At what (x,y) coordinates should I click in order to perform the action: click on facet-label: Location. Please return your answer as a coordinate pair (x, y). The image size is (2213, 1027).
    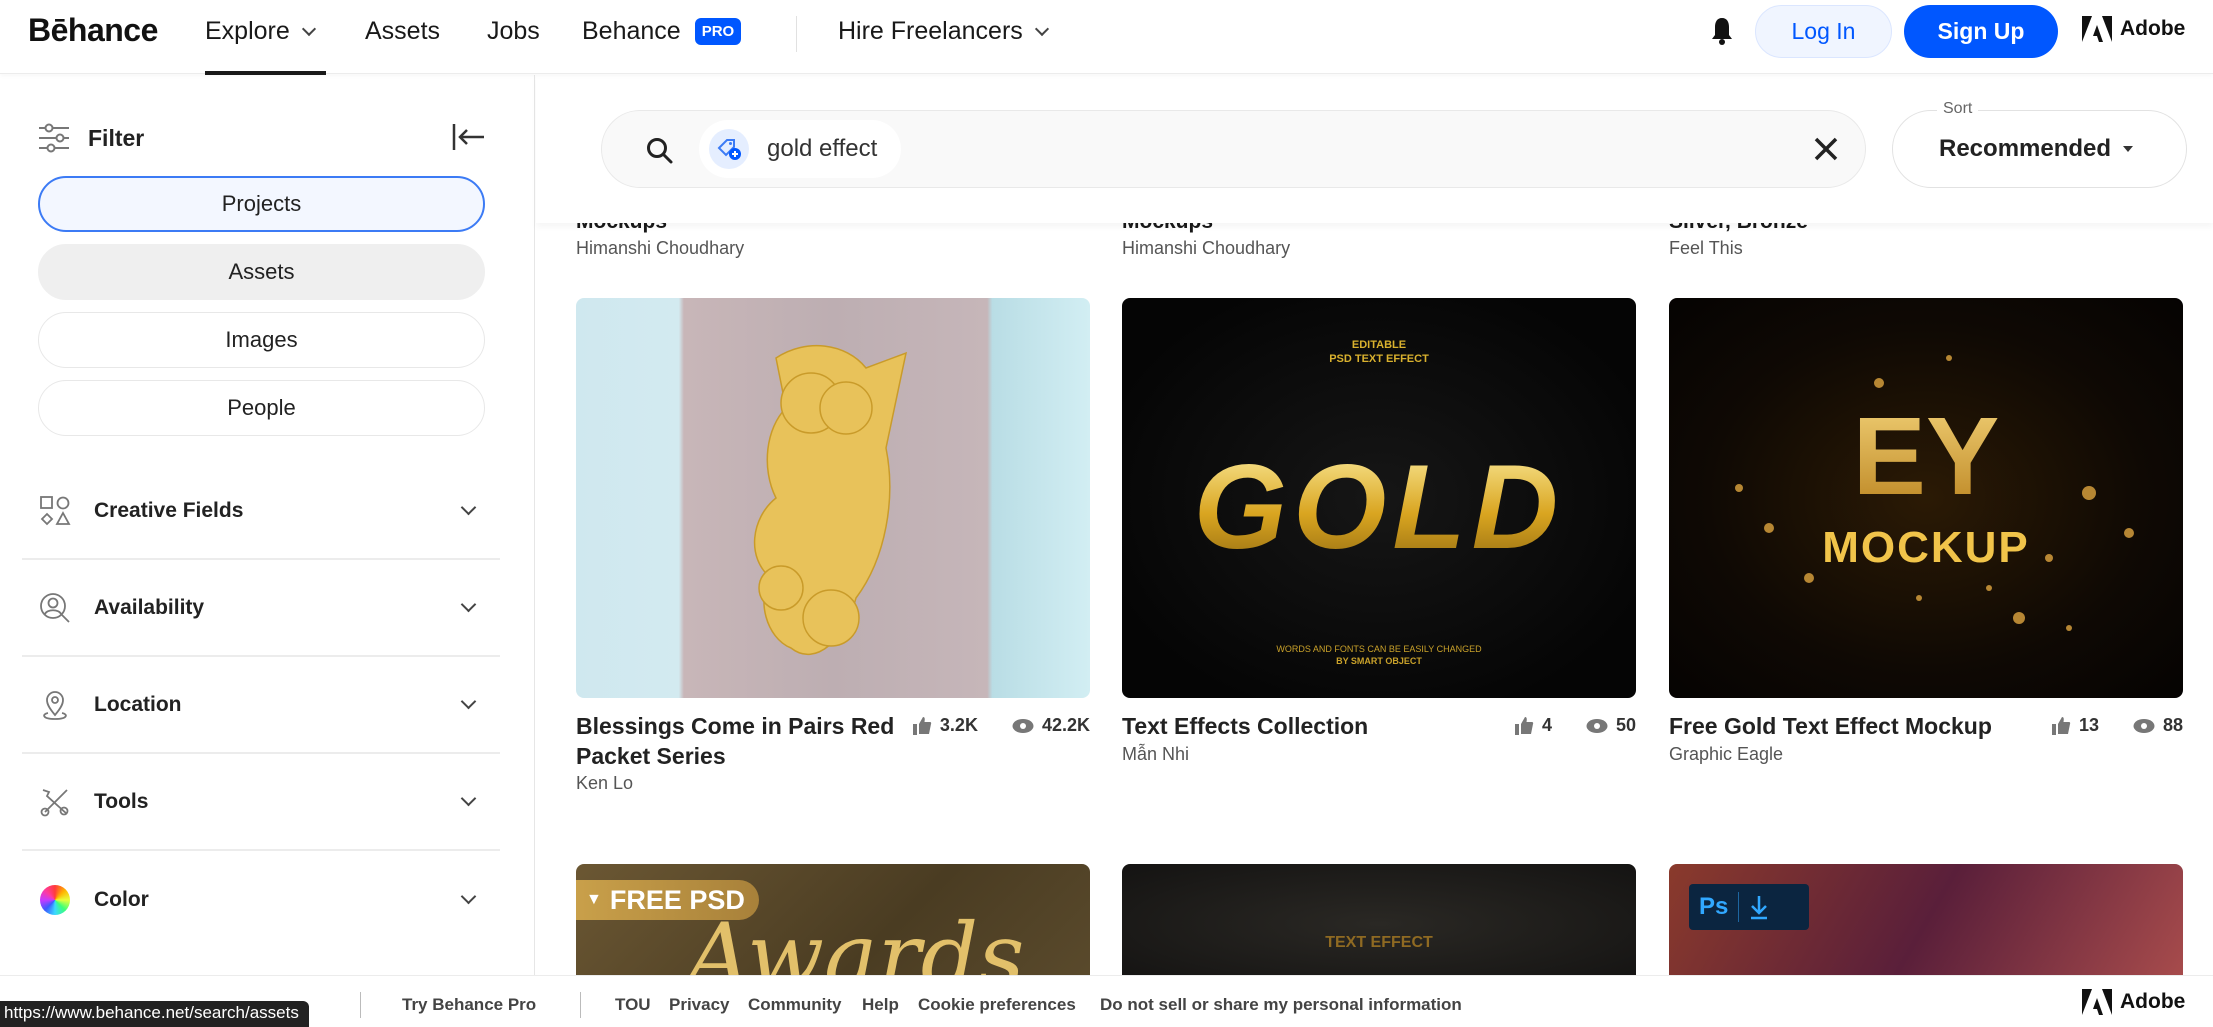
    Looking at the image, I should click on (138, 704).